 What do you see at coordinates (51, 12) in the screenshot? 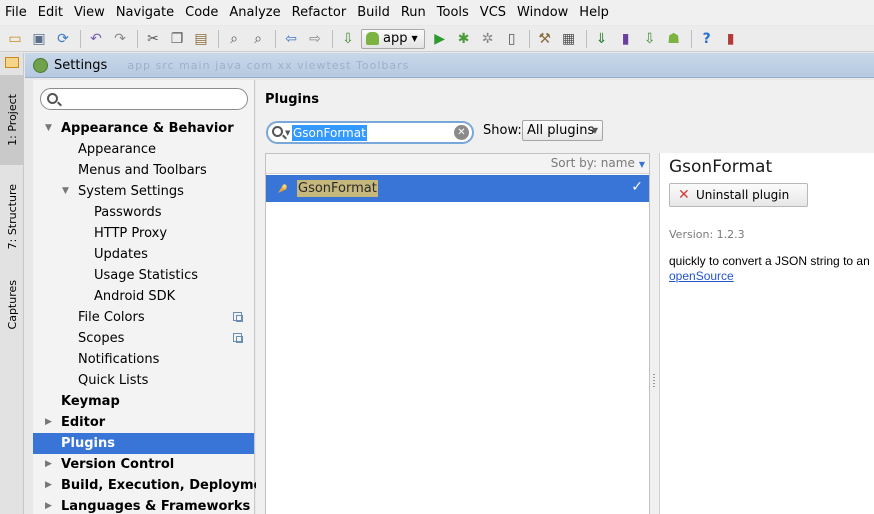
I see `menu-item-edit: Edit` at bounding box center [51, 12].